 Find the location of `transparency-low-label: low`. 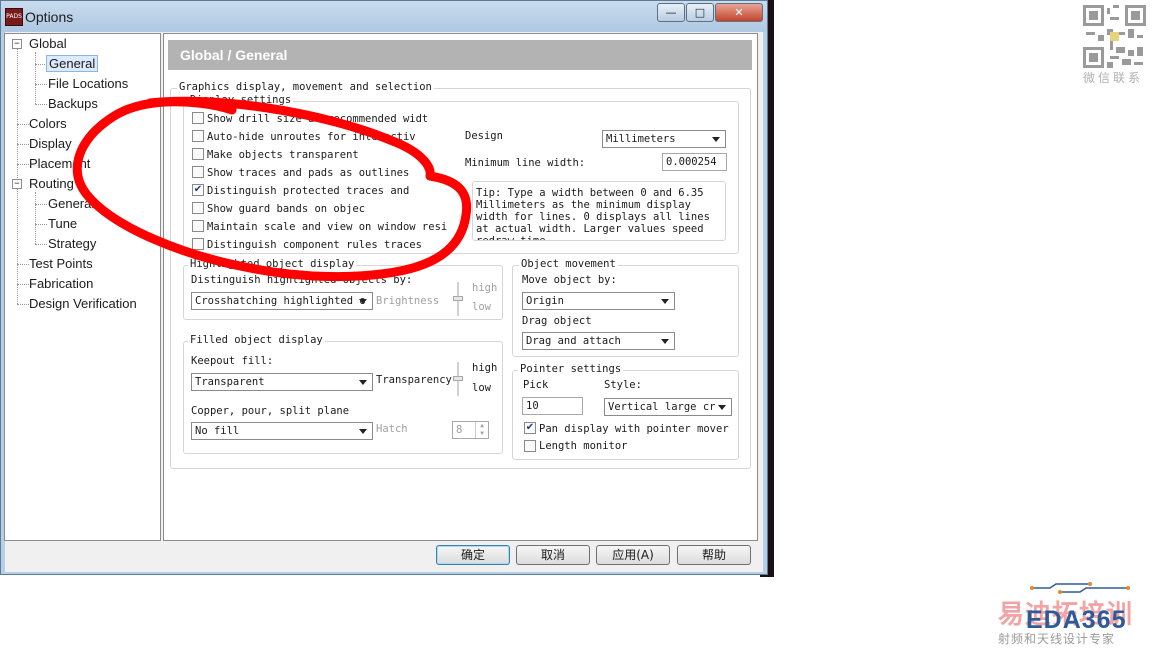

transparency-low-label: low is located at coordinates (481, 388).